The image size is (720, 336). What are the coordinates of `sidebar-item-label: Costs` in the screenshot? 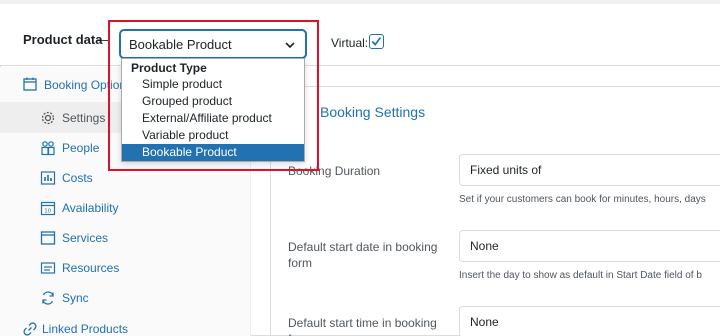 It's located at (77, 178).